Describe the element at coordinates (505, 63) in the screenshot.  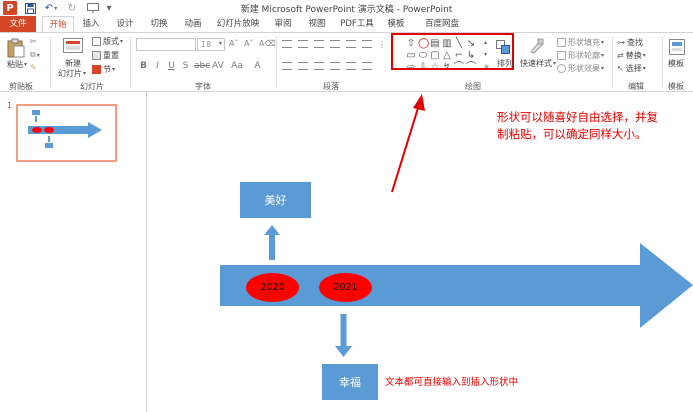
I see `arrange-button: 排列` at that location.